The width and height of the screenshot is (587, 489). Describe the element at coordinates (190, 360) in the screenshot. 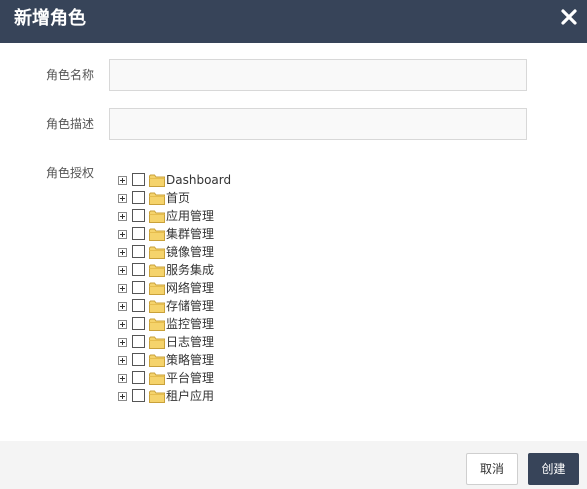

I see `tree-node-label: 策略管理` at that location.